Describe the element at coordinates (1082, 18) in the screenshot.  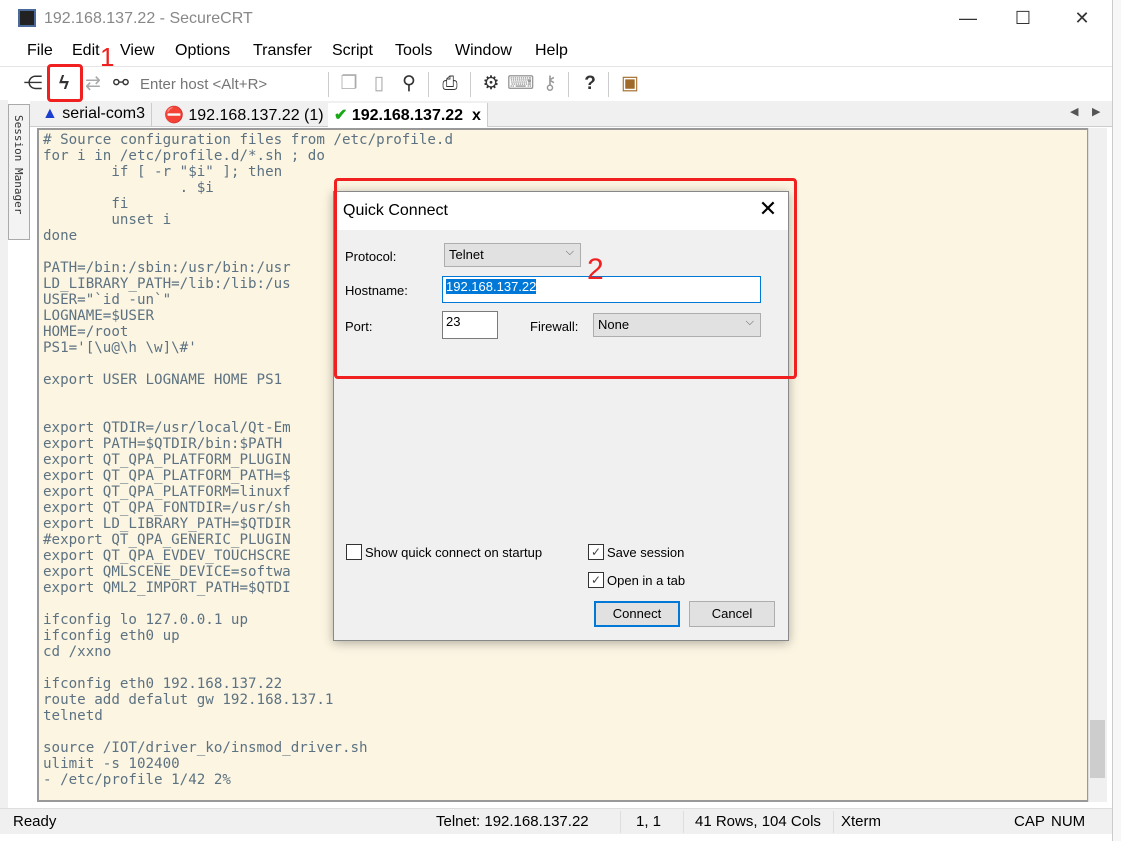
I see `close-button: ✕` at that location.